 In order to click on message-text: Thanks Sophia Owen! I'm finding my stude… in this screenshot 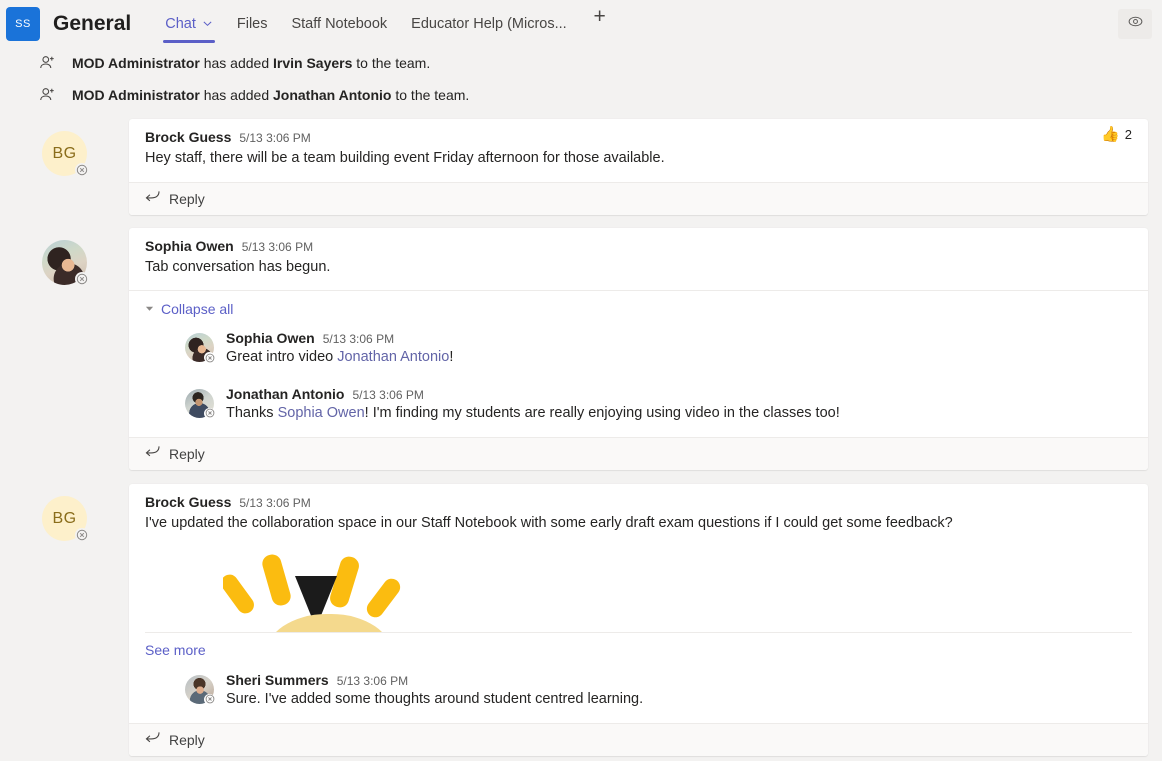, I will do `click(533, 414)`.